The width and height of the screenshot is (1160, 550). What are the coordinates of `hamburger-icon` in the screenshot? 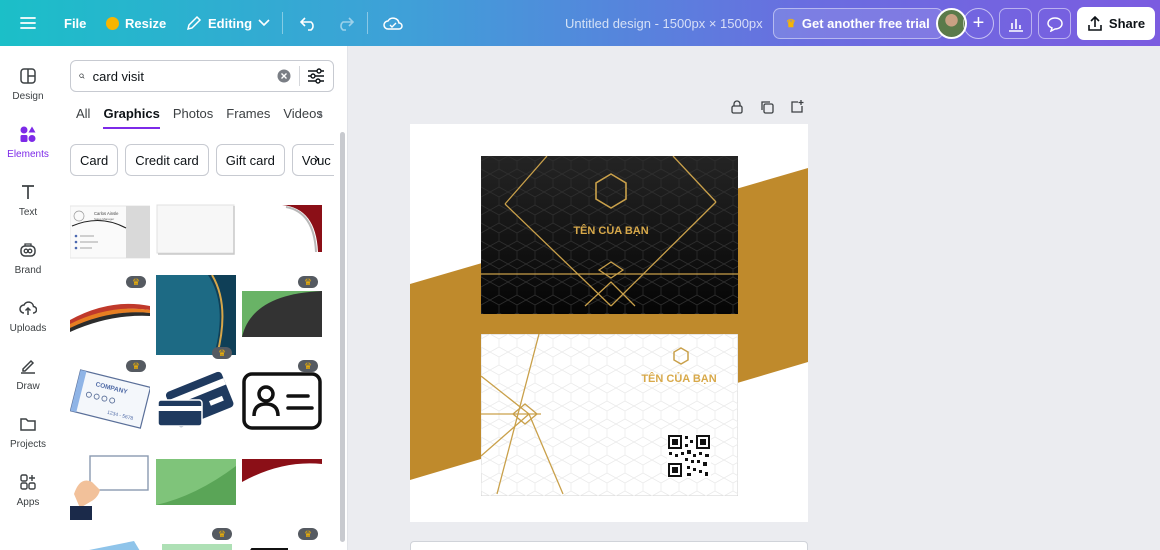 It's located at (28, 23).